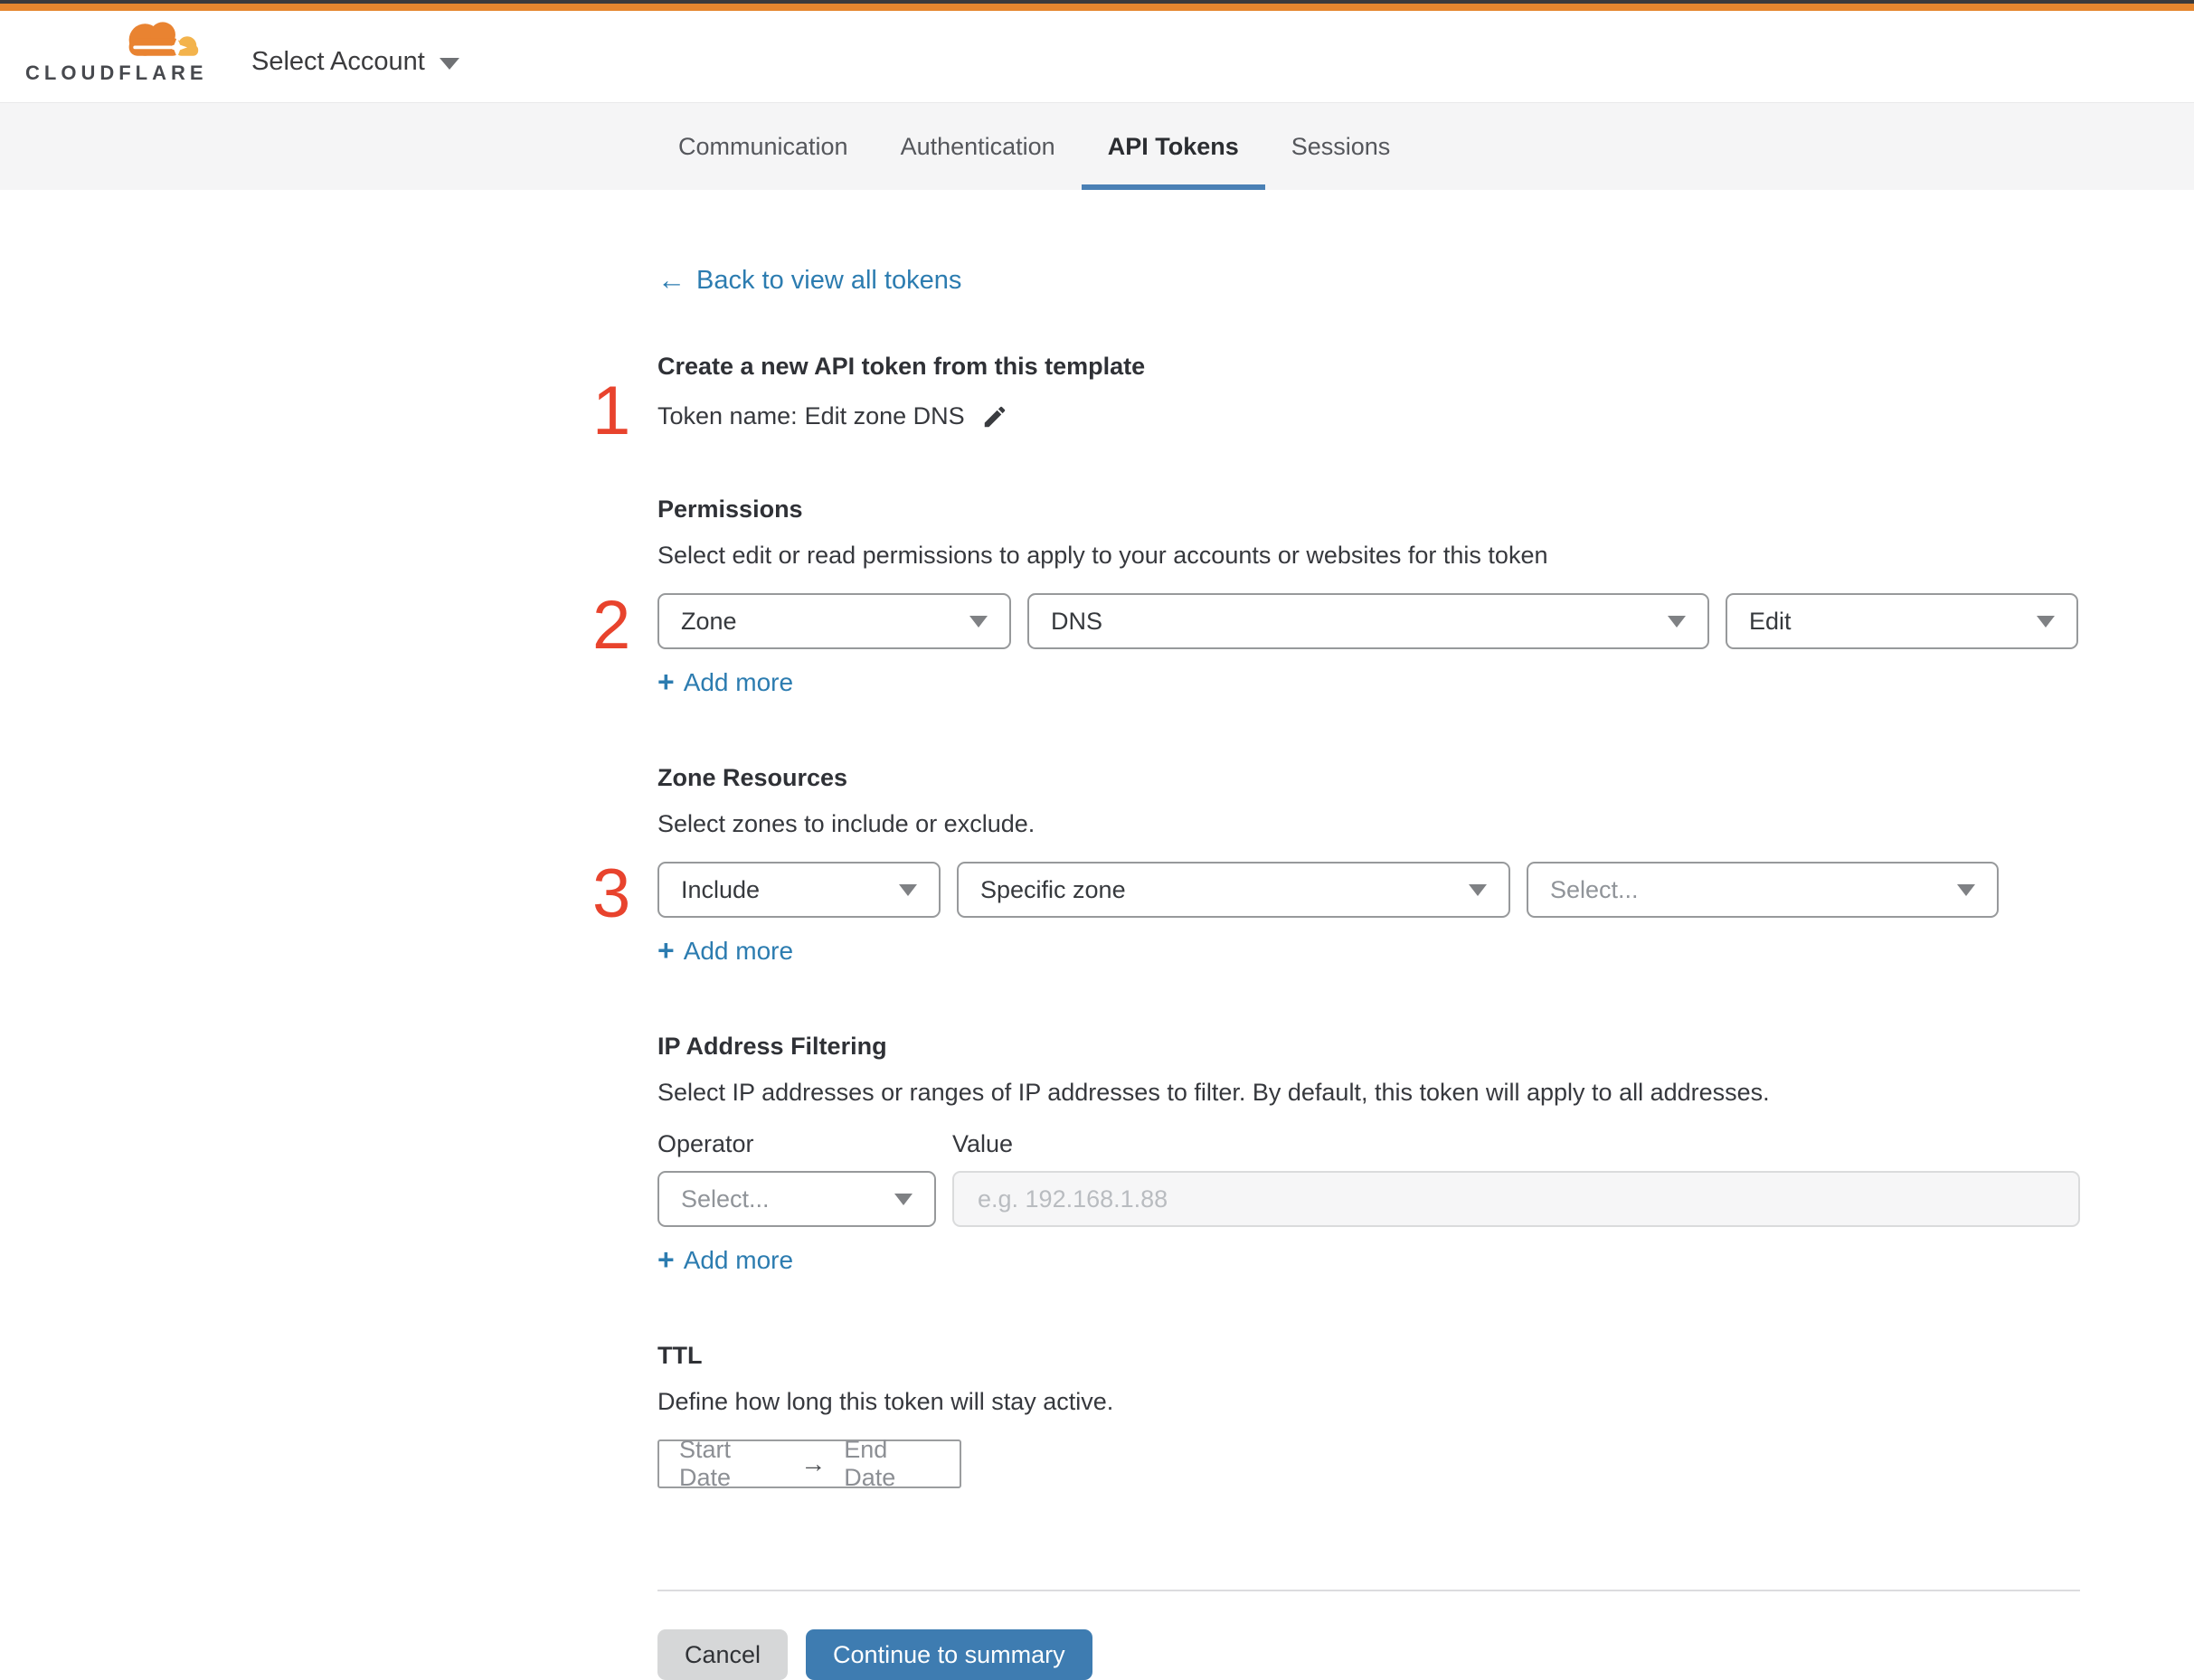  I want to click on permission-scope-select: Zone, so click(834, 621).